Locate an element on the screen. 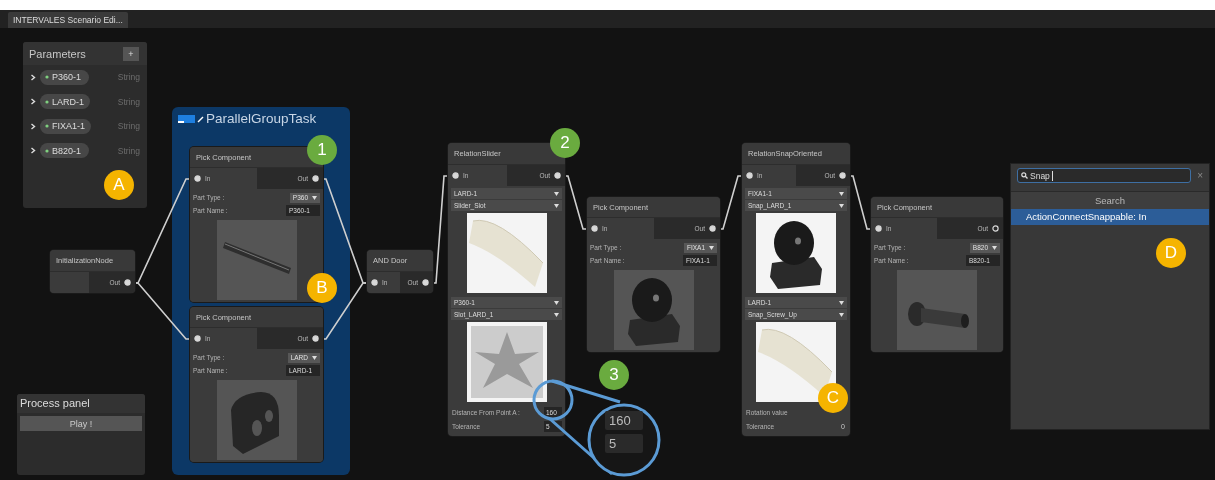 The height and width of the screenshot is (480, 1215). search-result: ActionConnectSnappable: In is located at coordinates (1110, 217).